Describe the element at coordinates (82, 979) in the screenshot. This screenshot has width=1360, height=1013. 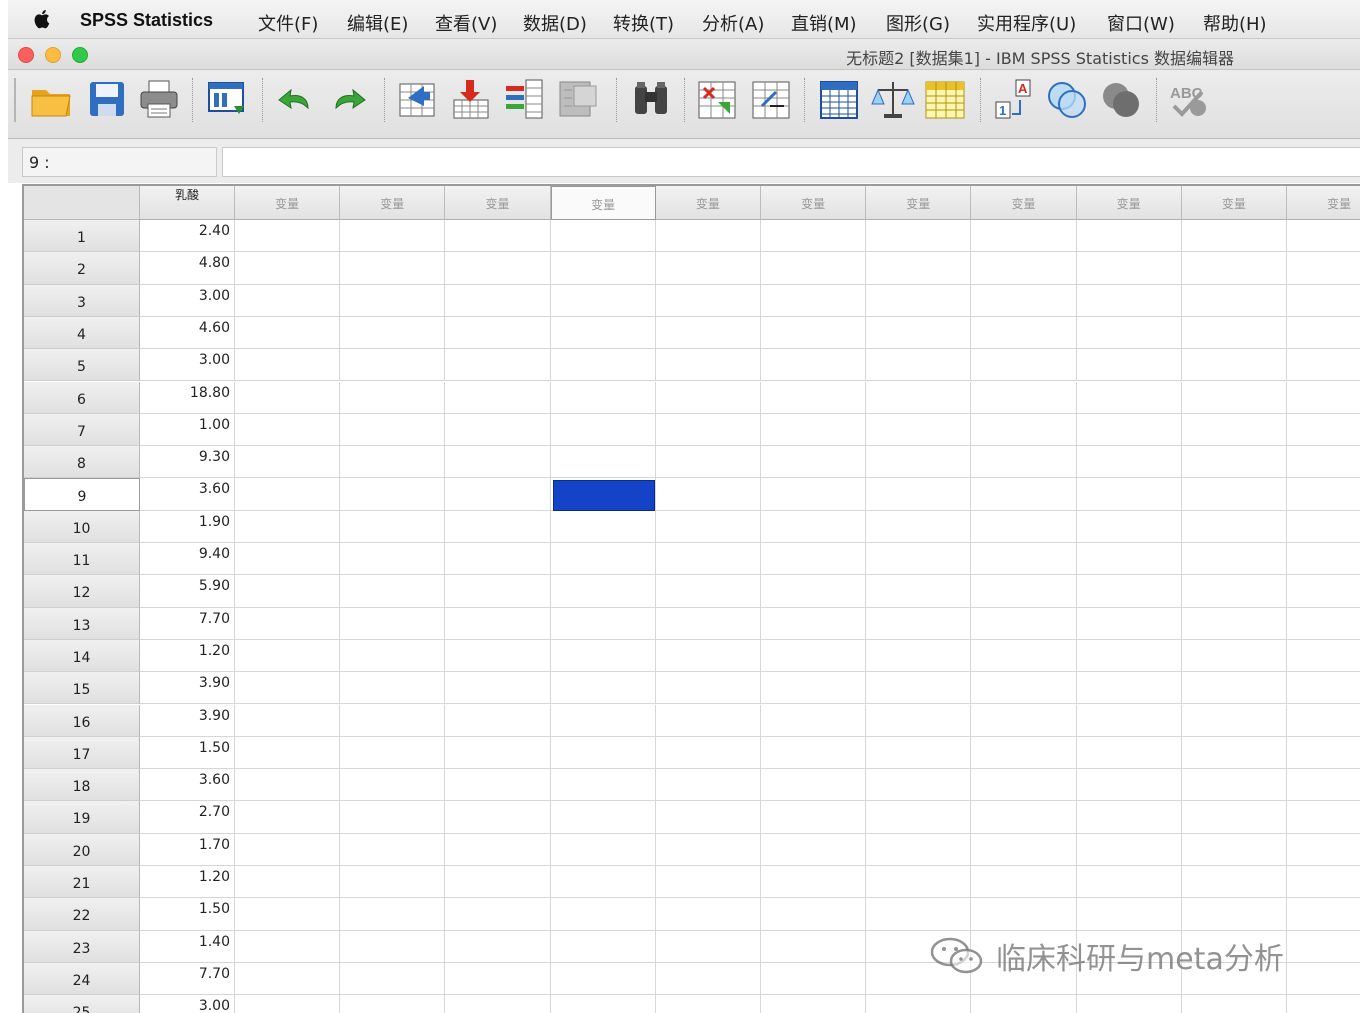
I see `row-header: 24` at that location.